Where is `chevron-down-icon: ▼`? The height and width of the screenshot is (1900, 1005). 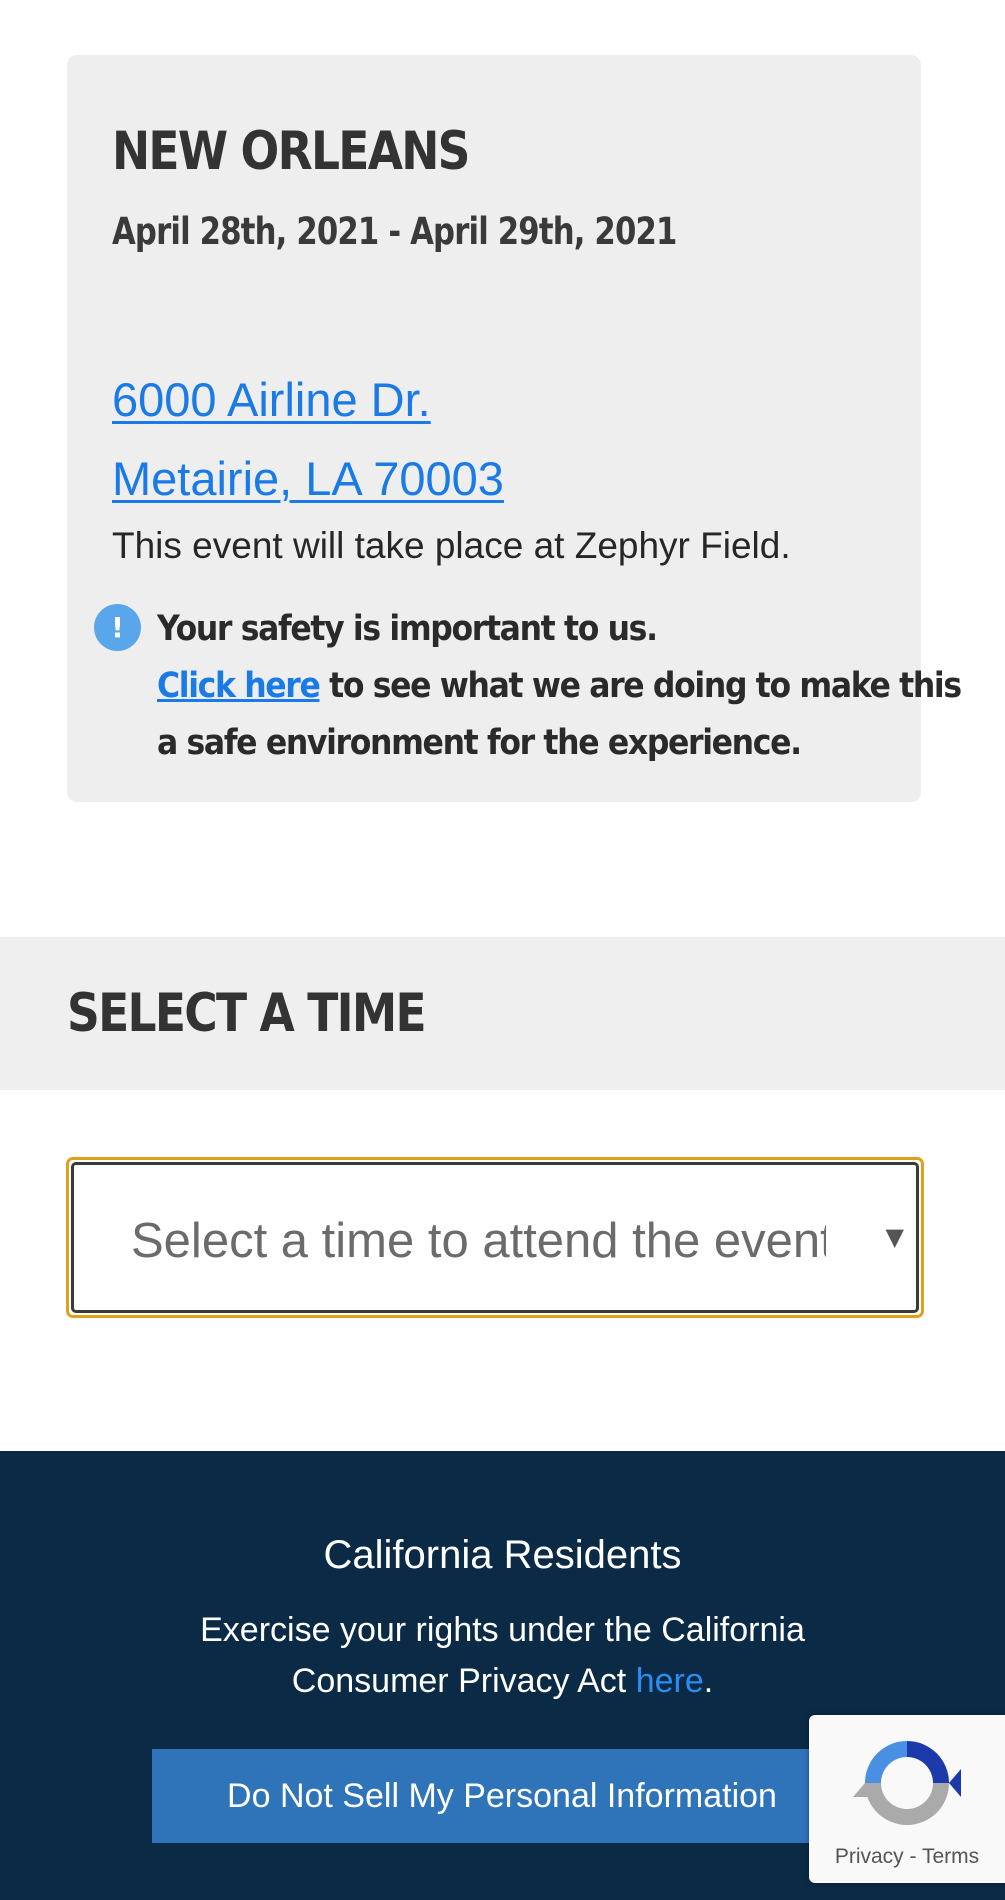 chevron-down-icon: ▼ is located at coordinates (894, 1237).